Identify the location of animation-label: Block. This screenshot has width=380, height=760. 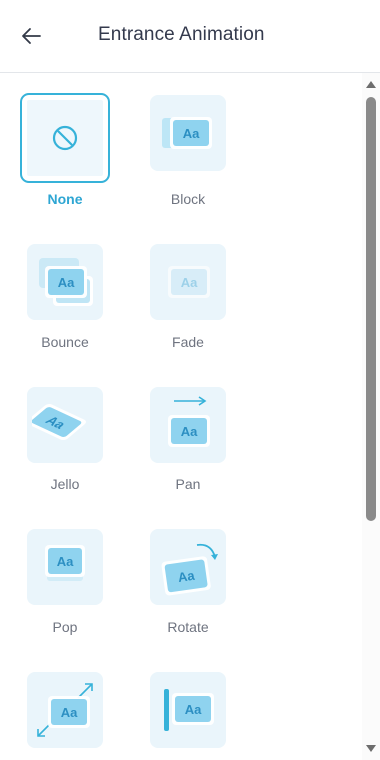
(188, 199).